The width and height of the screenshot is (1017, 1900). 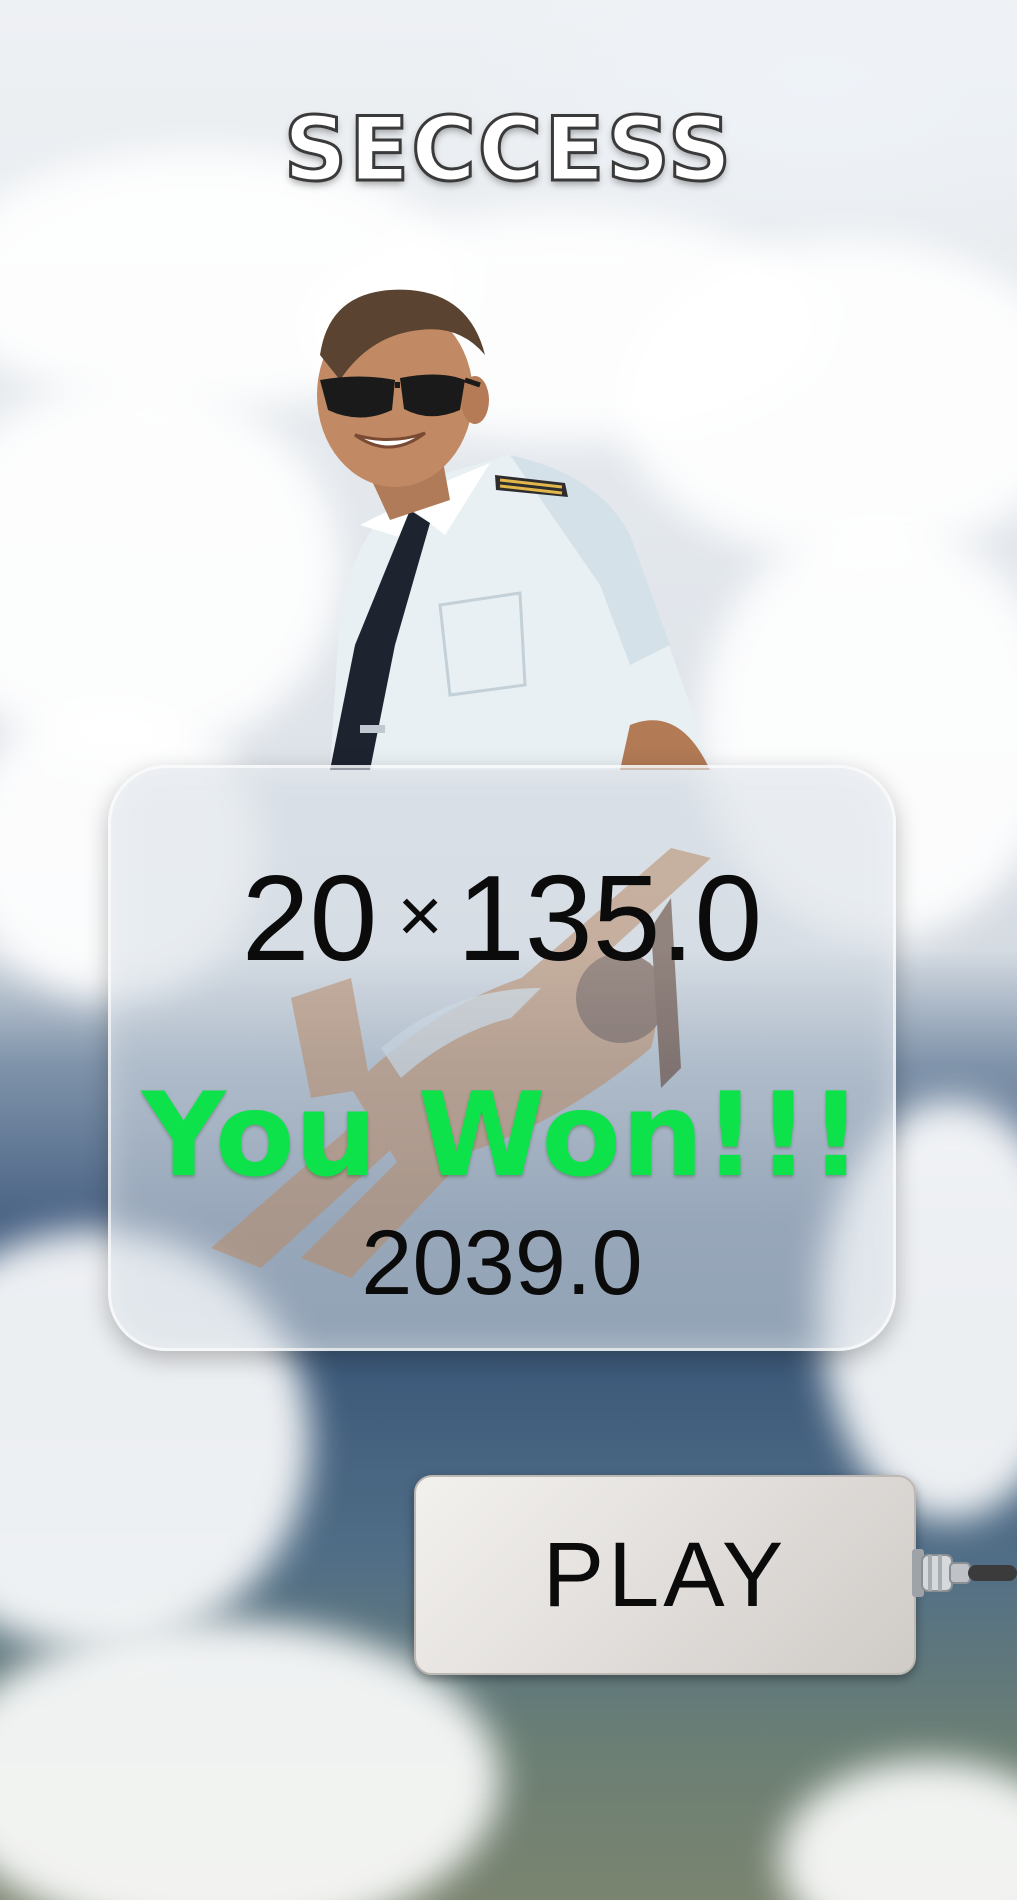 I want to click on winnings-amount: 2039.0, so click(x=502, y=1263).